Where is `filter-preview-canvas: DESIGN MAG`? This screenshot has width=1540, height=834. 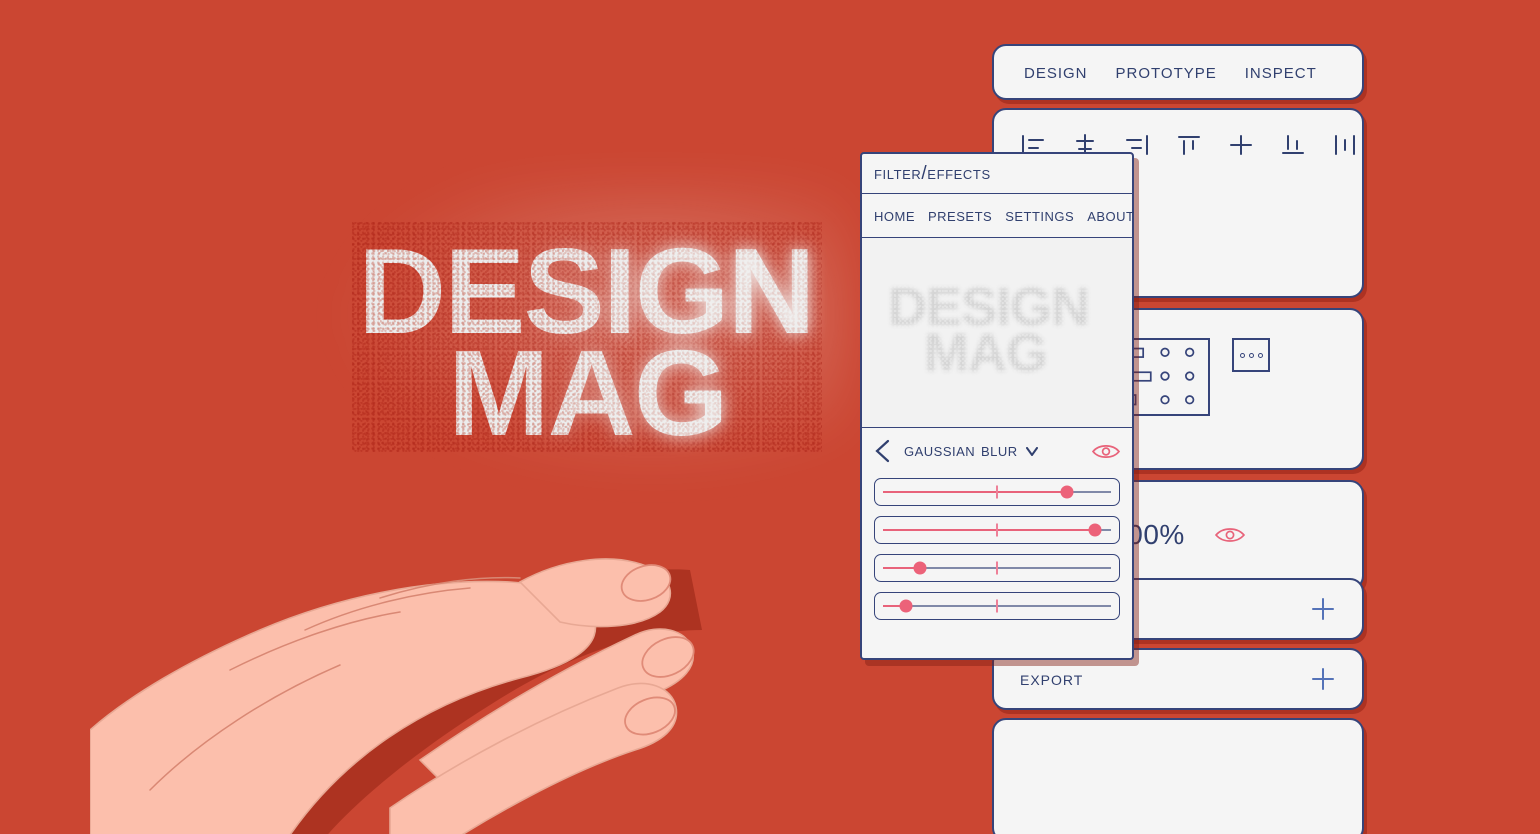
filter-preview-canvas: DESIGN MAG is located at coordinates (997, 333).